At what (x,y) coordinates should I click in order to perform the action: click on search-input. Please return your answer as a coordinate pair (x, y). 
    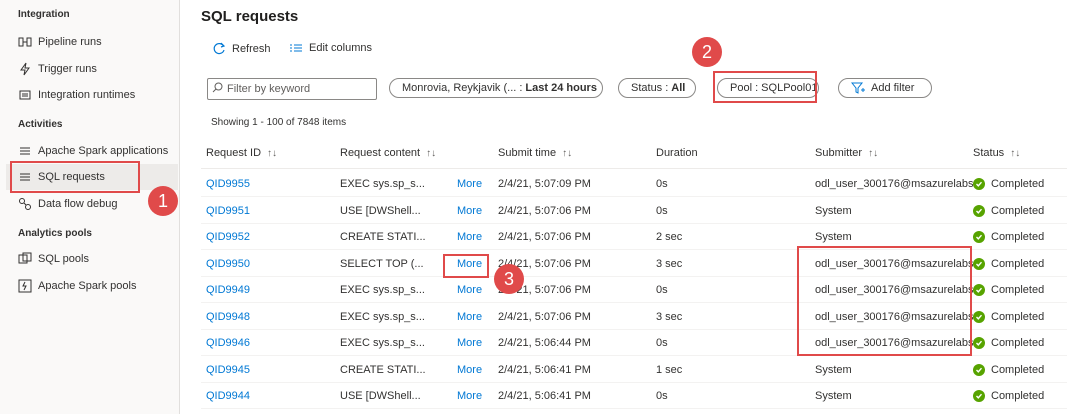
    Looking at the image, I should click on (297, 89).